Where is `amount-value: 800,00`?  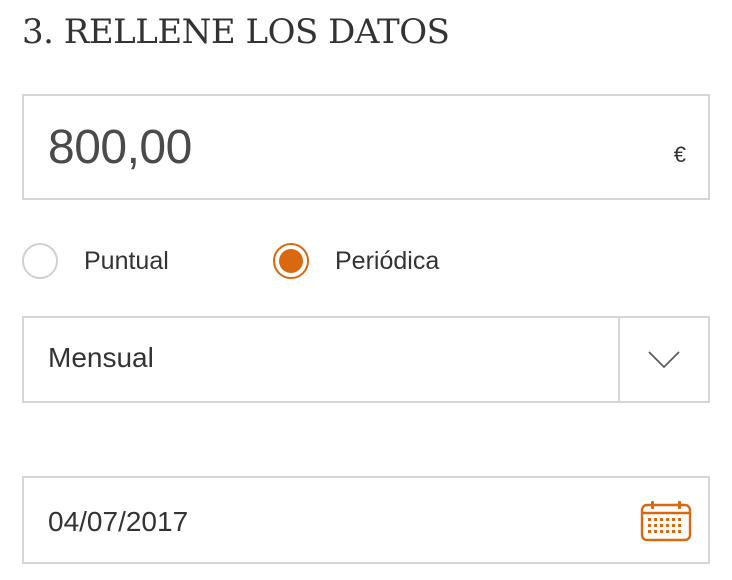
amount-value: 800,00 is located at coordinates (120, 147).